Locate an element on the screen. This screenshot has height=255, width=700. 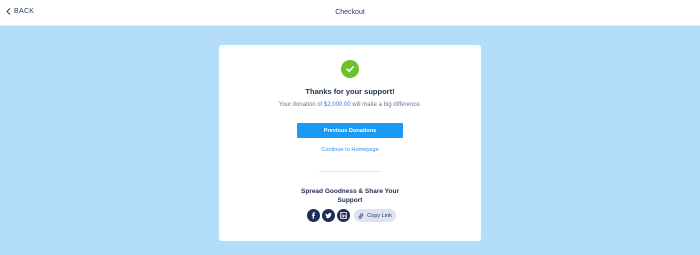
twitter-share-button is located at coordinates (328, 215).